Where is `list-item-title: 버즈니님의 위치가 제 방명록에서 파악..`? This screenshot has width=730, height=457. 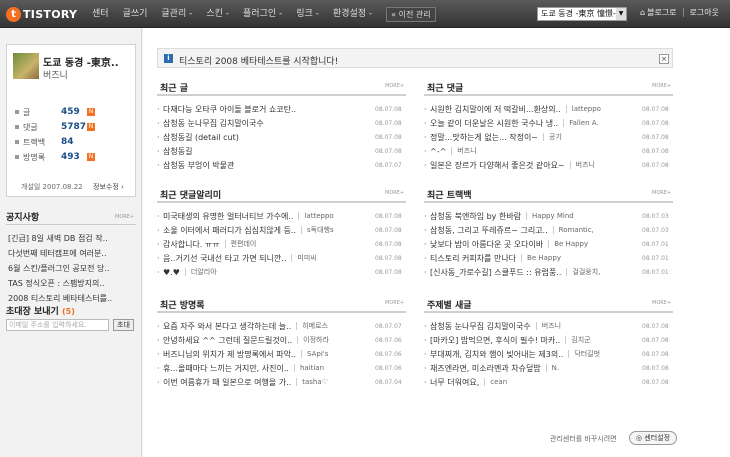
list-item-title: 버즈니님의 위치가 제 방명록에서 파악.. is located at coordinates (229, 354).